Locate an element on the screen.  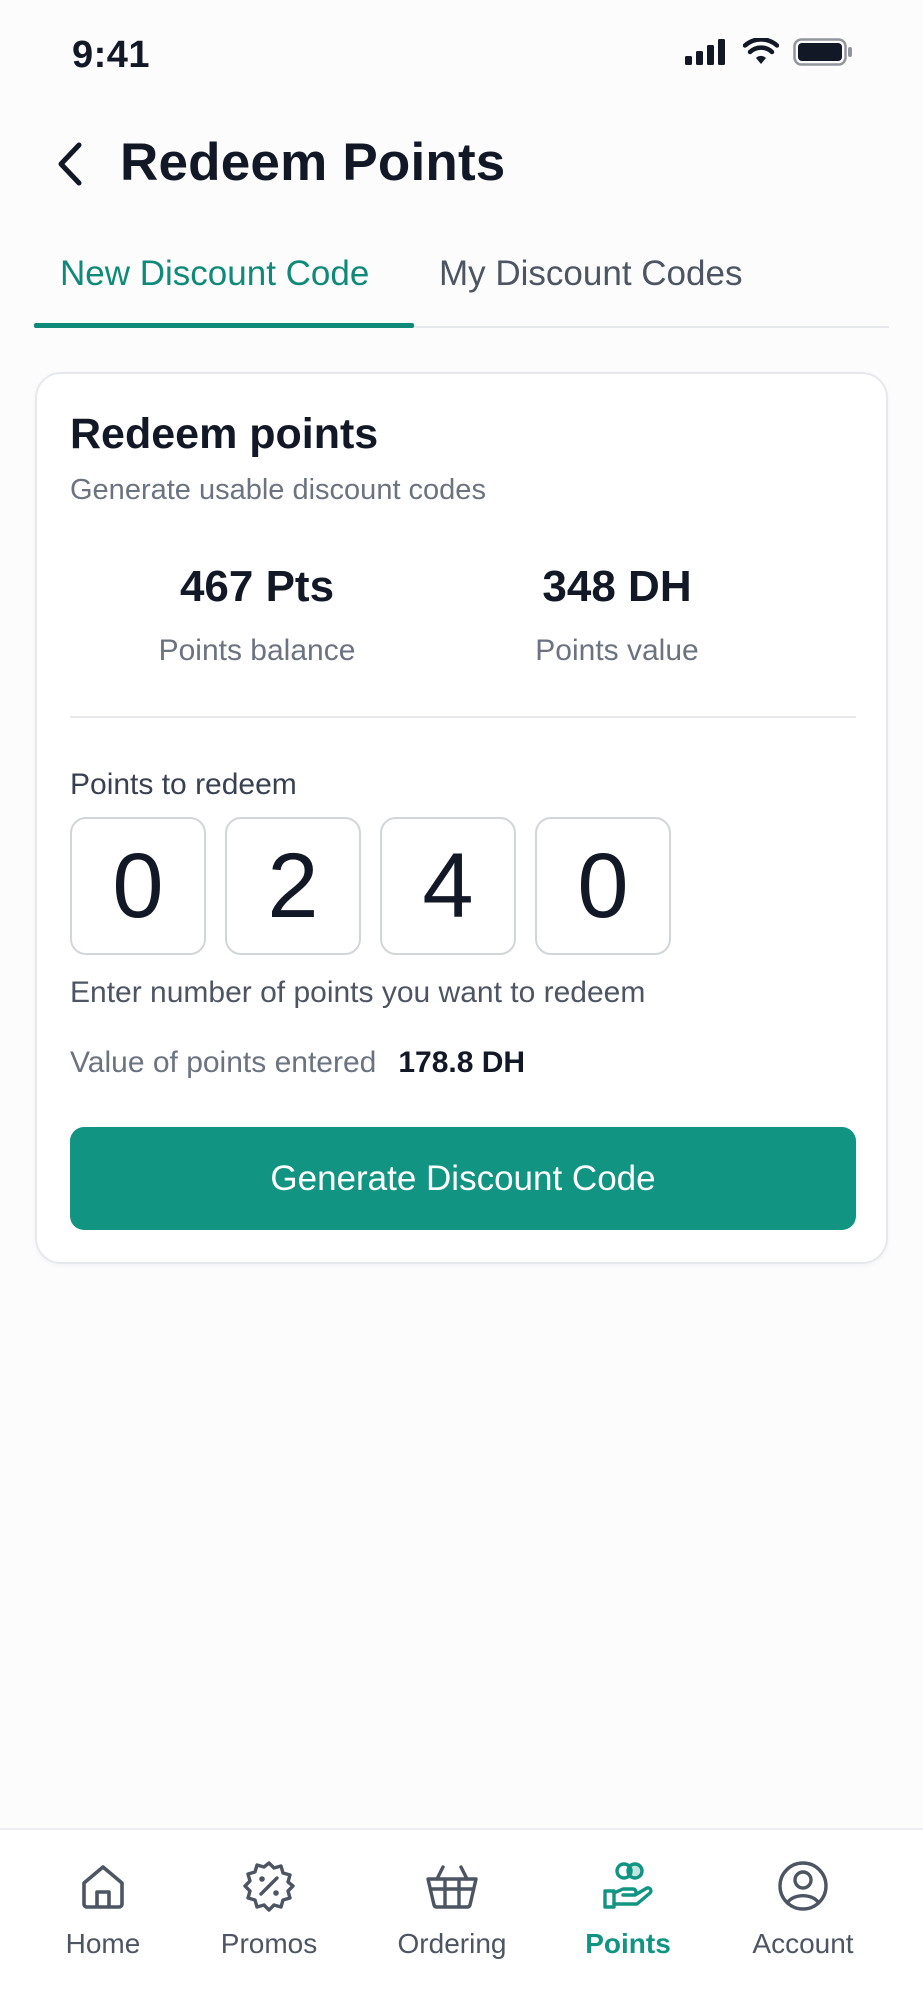
points-balance-value: 467 Pts is located at coordinates (257, 586).